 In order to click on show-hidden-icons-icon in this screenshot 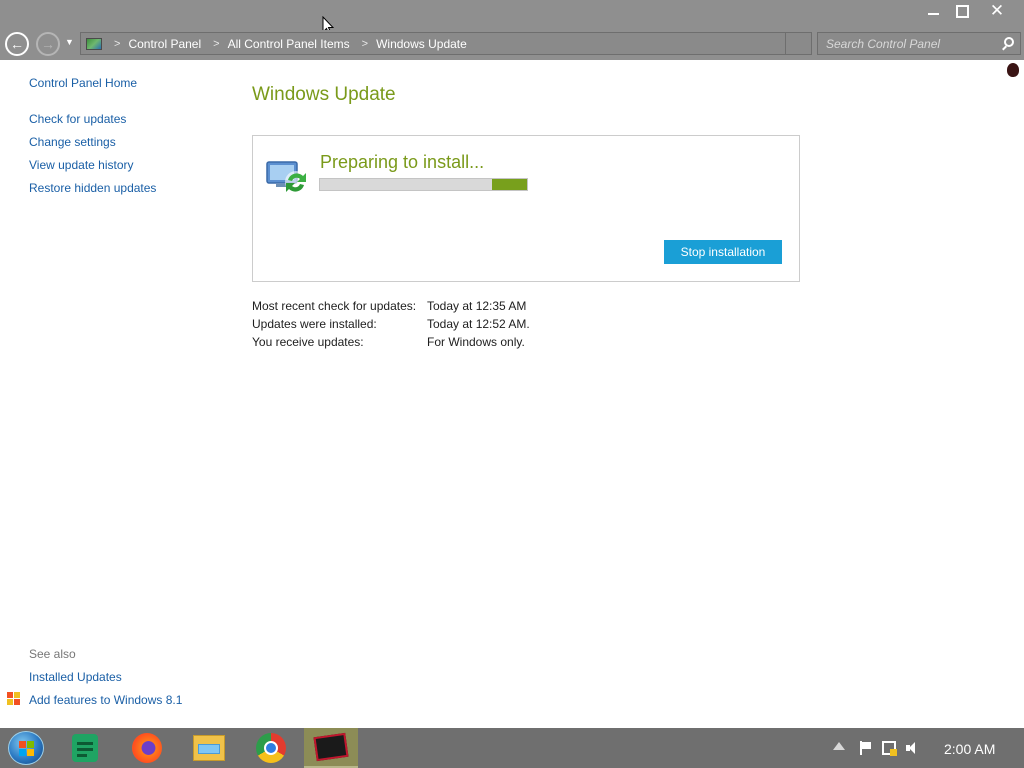, I will do `click(839, 746)`.